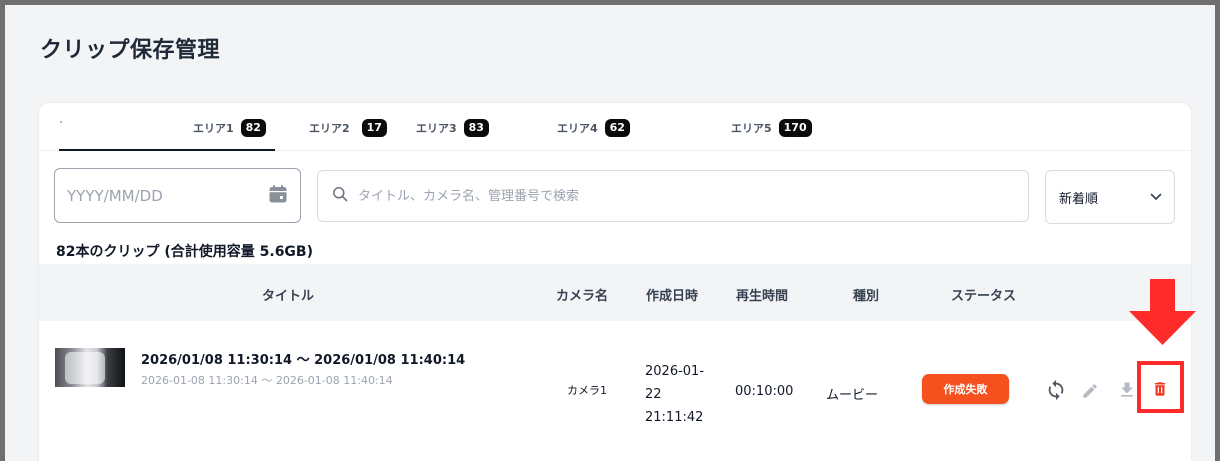 Image resolution: width=1220 pixels, height=461 pixels. What do you see at coordinates (329, 128) in the screenshot?
I see `tab-label: エリア2` at bounding box center [329, 128].